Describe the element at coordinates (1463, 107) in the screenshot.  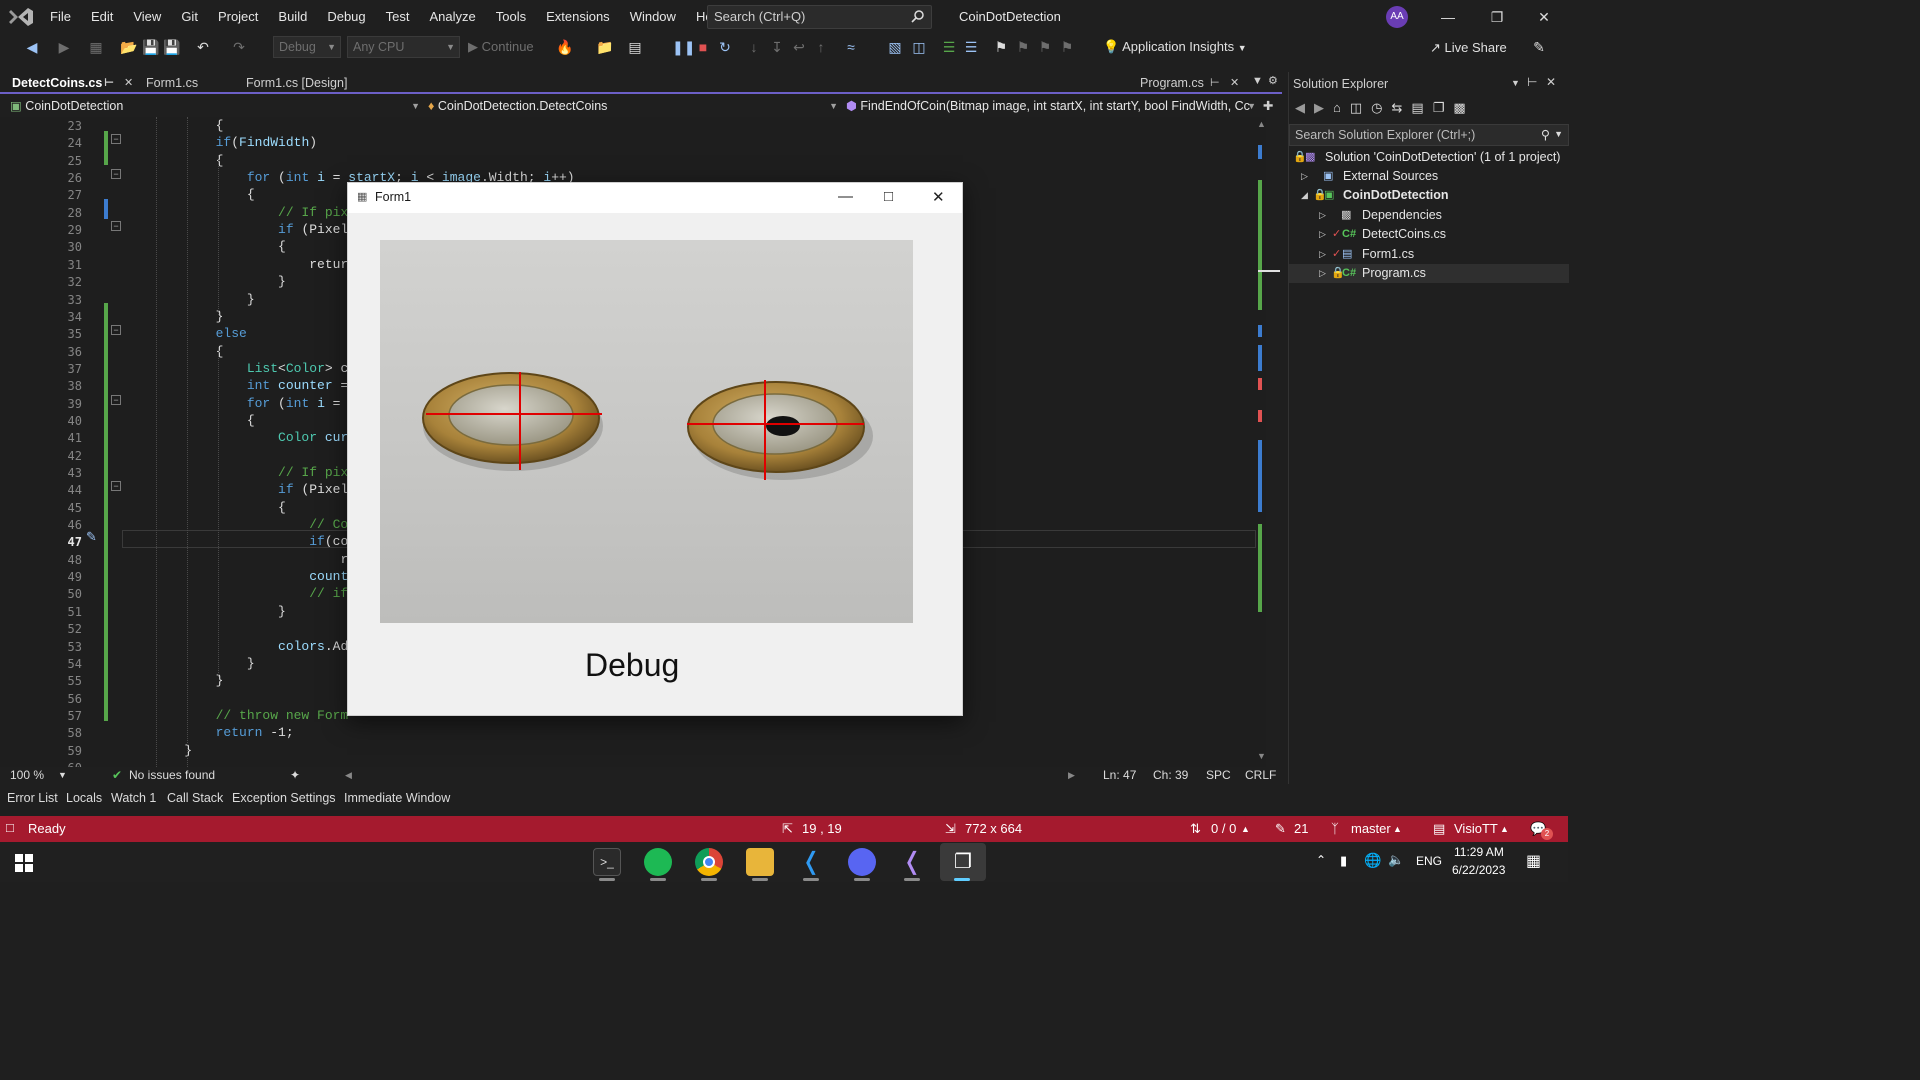
I see `properties-icon: ▩` at that location.